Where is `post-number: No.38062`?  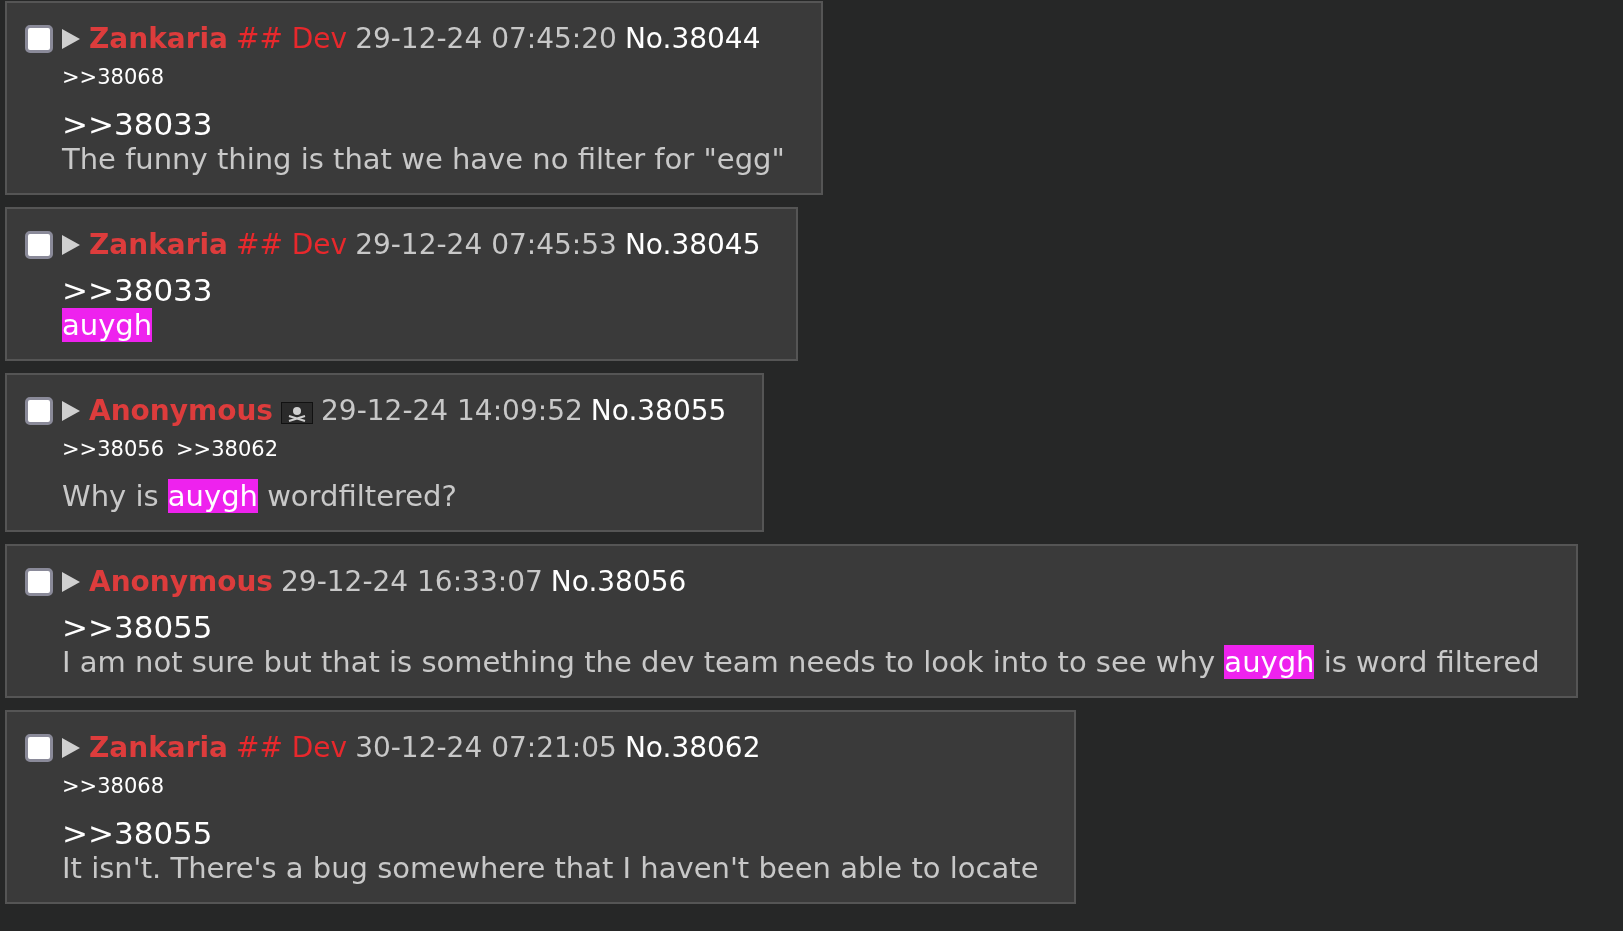 post-number: No.38062 is located at coordinates (692, 748).